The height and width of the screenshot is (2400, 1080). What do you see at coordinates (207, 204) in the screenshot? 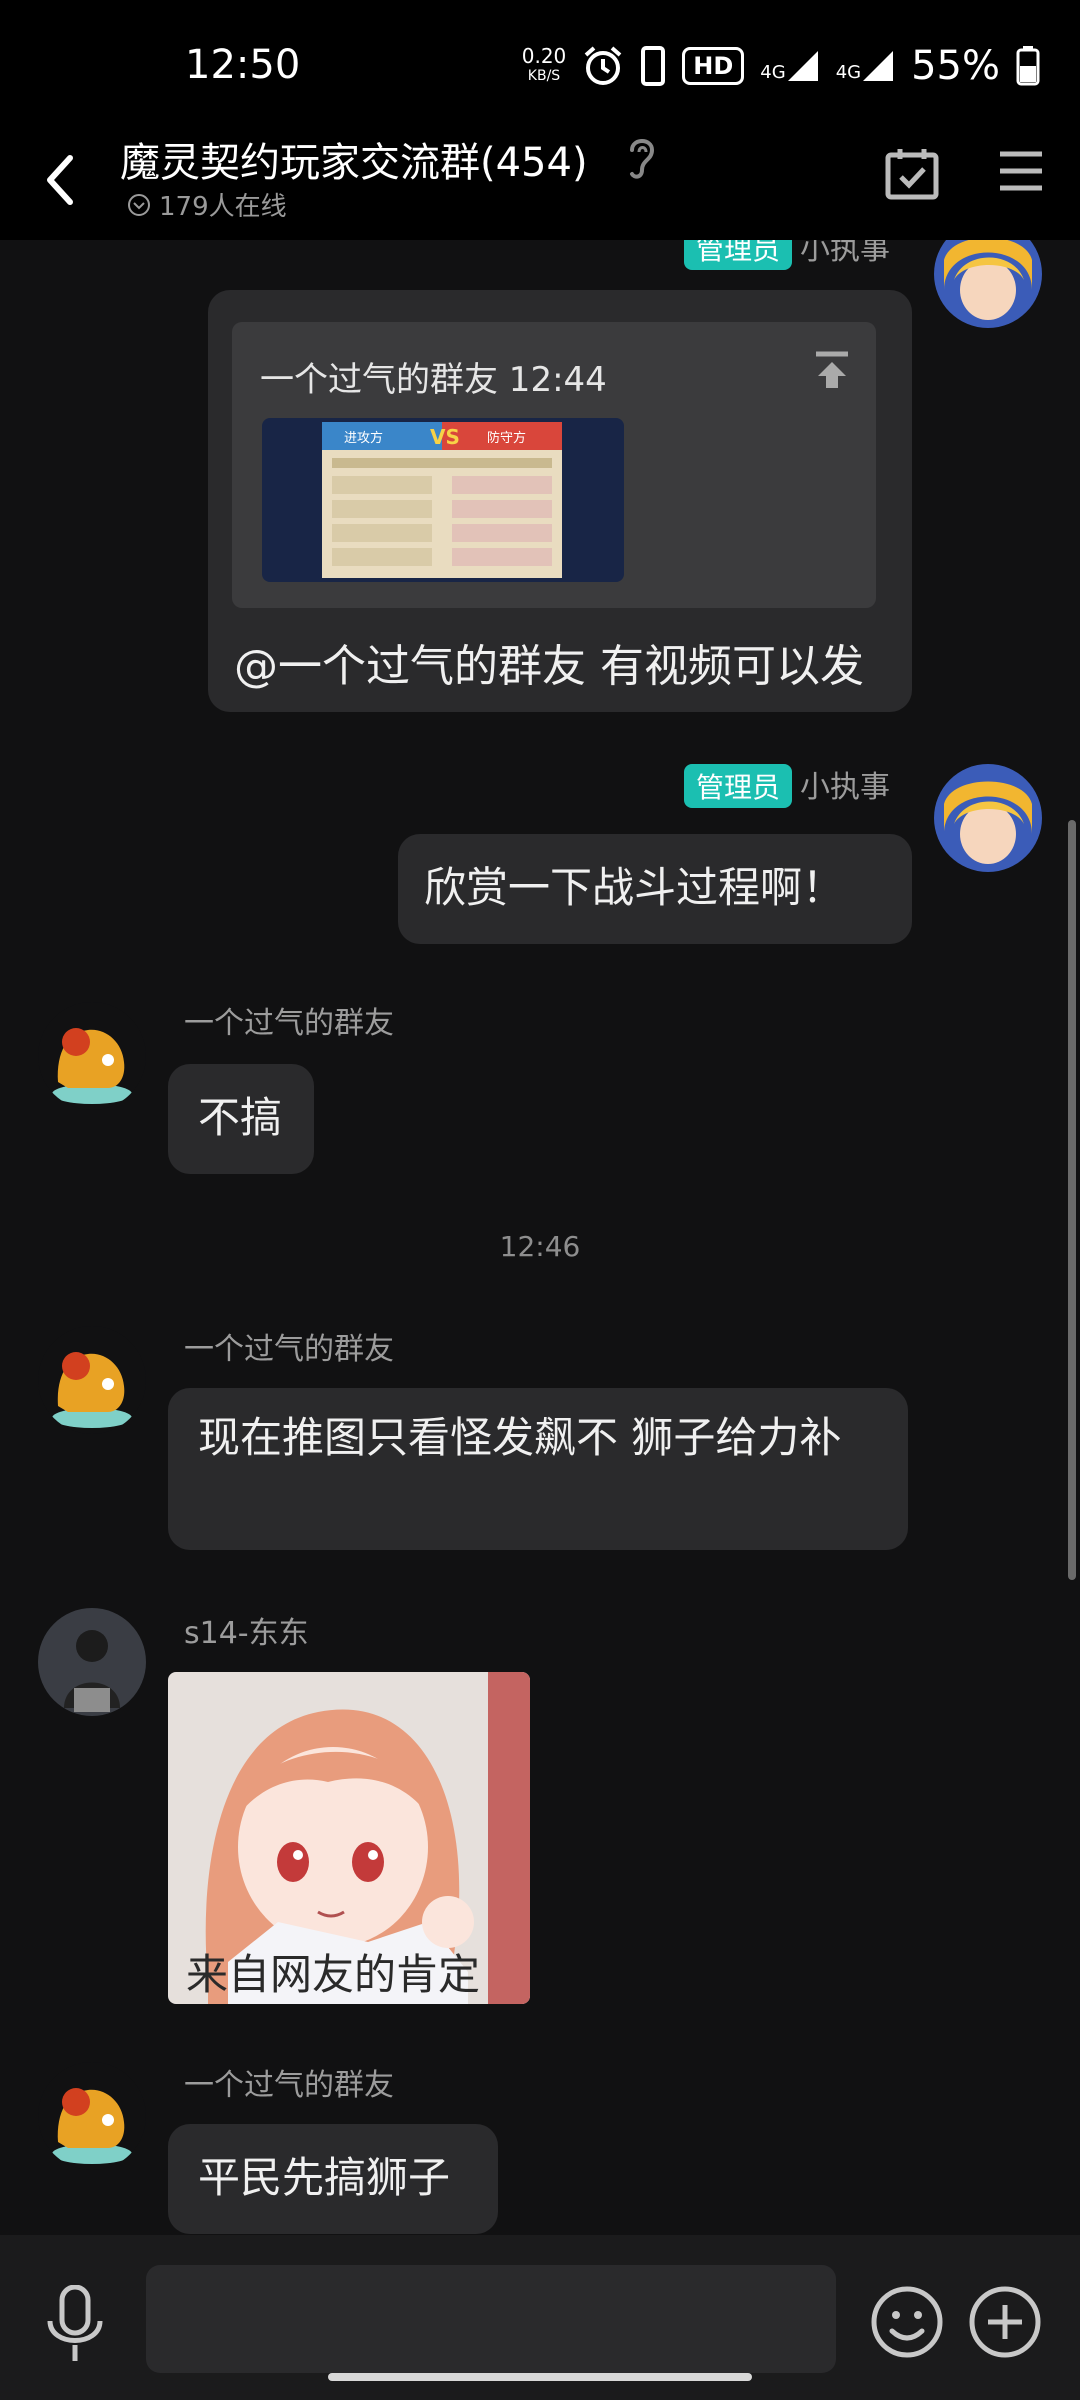
I see `online-count: 179人在线` at bounding box center [207, 204].